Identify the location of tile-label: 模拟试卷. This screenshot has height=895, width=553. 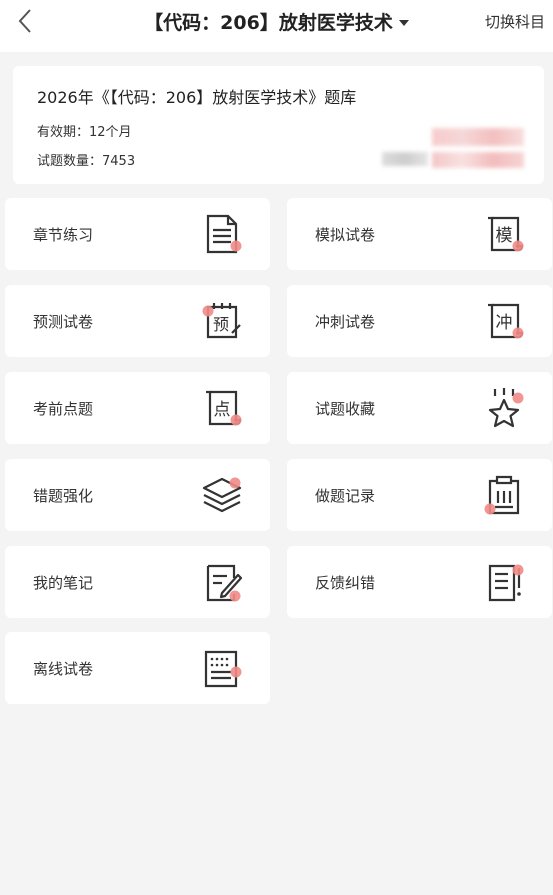
(345, 235).